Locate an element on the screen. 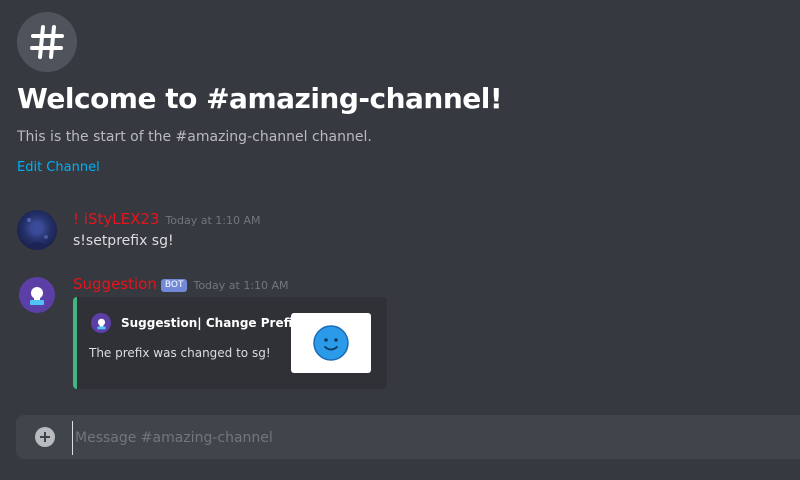 The width and height of the screenshot is (800, 480). message-input is located at coordinates (424, 438).